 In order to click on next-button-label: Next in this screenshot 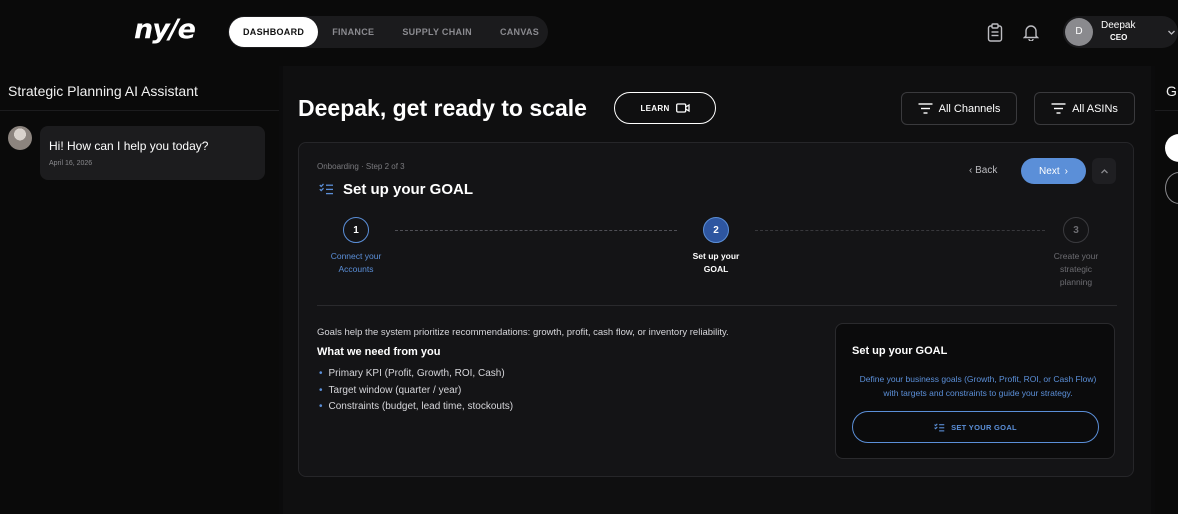, I will do `click(1049, 171)`.